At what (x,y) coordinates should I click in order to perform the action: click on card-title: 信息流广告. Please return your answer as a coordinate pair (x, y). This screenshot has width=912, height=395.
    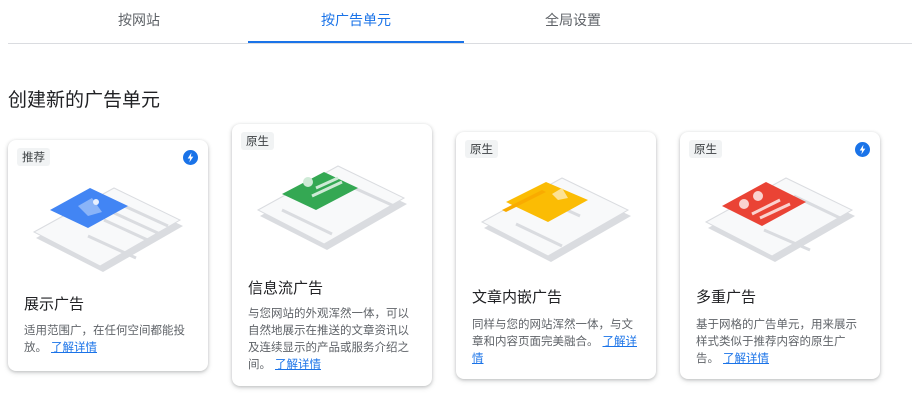
    Looking at the image, I should click on (286, 288).